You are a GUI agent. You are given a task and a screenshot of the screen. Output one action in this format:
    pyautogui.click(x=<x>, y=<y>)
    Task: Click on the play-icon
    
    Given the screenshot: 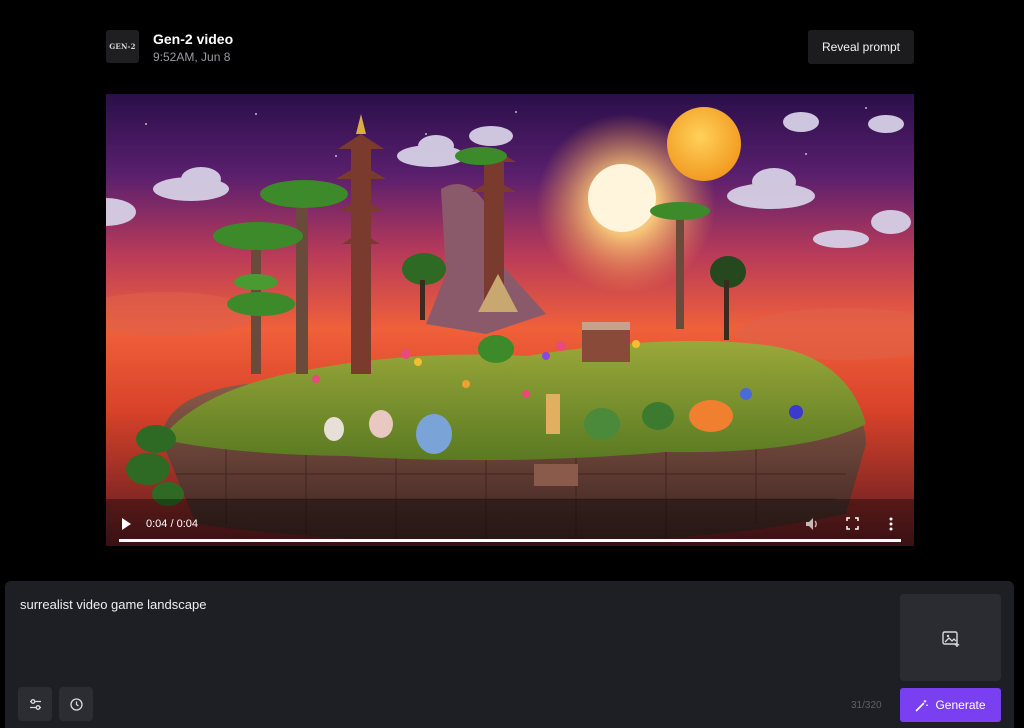 What is the action you would take?
    pyautogui.click(x=126, y=524)
    